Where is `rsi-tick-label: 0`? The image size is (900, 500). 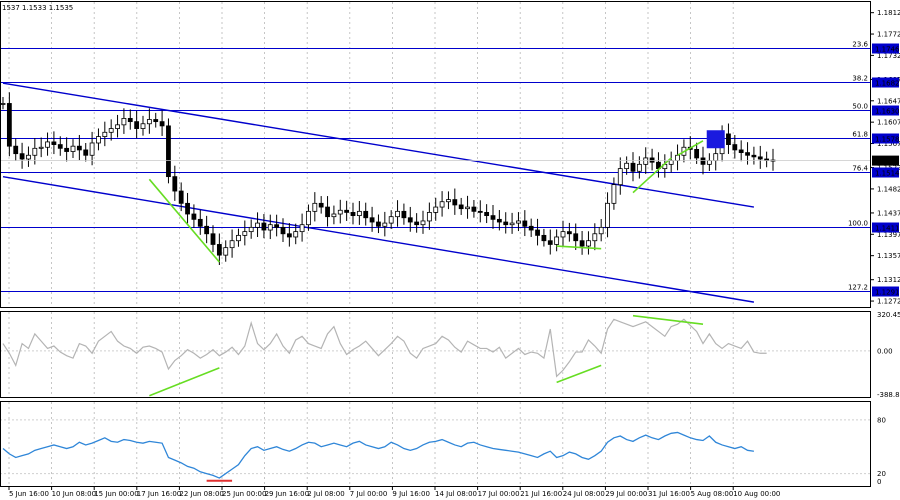
rsi-tick-label: 0 is located at coordinates (879, 482).